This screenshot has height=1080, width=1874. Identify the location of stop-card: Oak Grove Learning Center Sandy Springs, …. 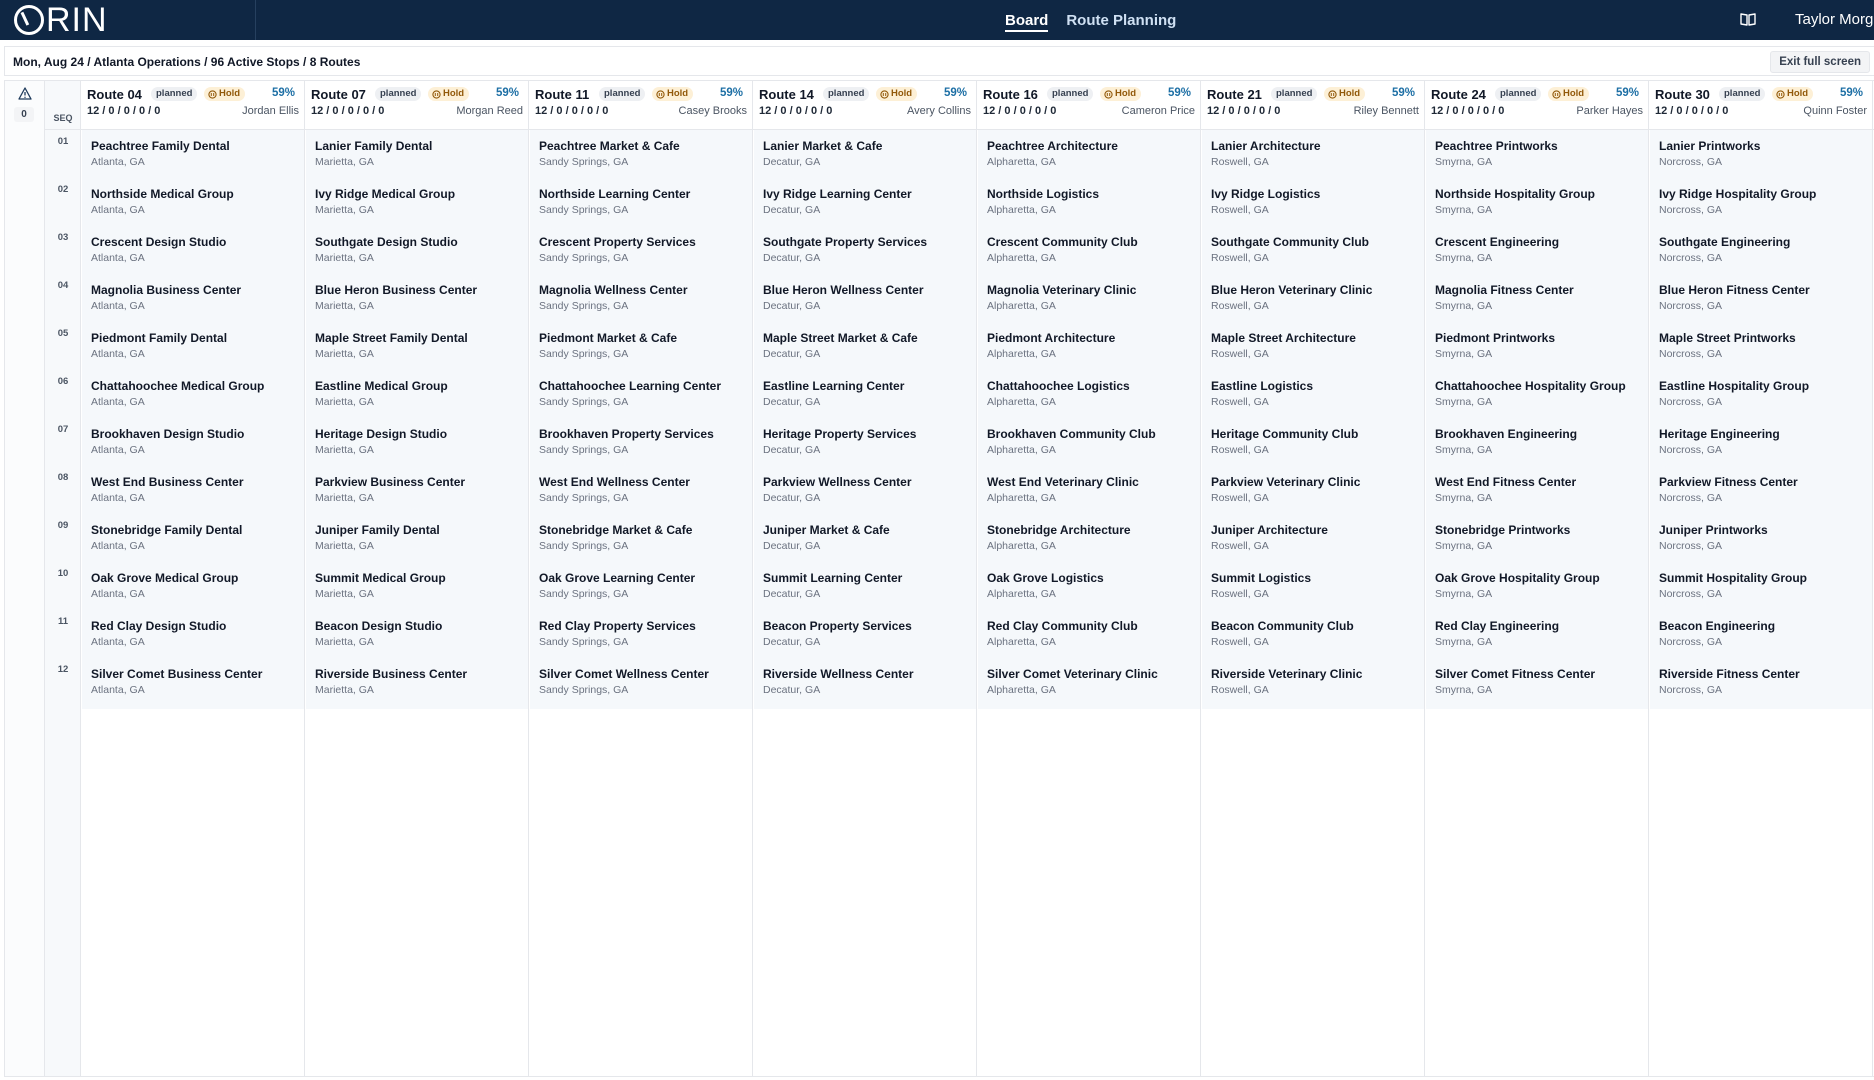
(646, 585).